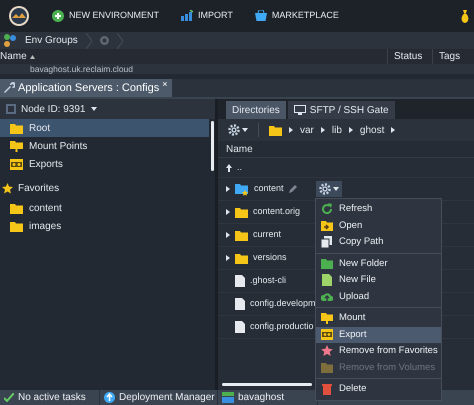  Describe the element at coordinates (9, 397) in the screenshot. I see `check-icon` at that location.